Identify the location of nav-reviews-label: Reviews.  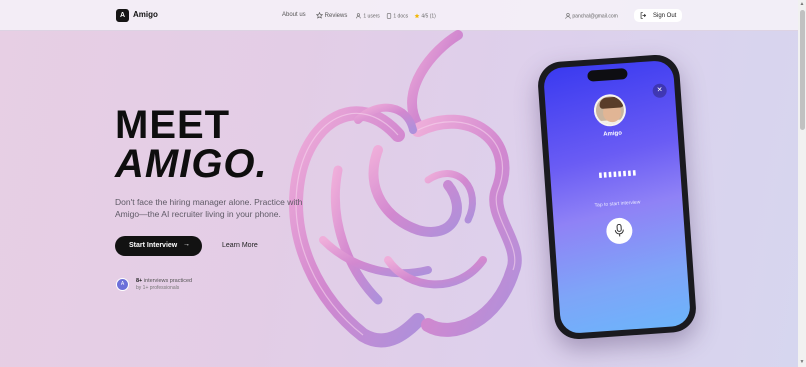
(336, 16).